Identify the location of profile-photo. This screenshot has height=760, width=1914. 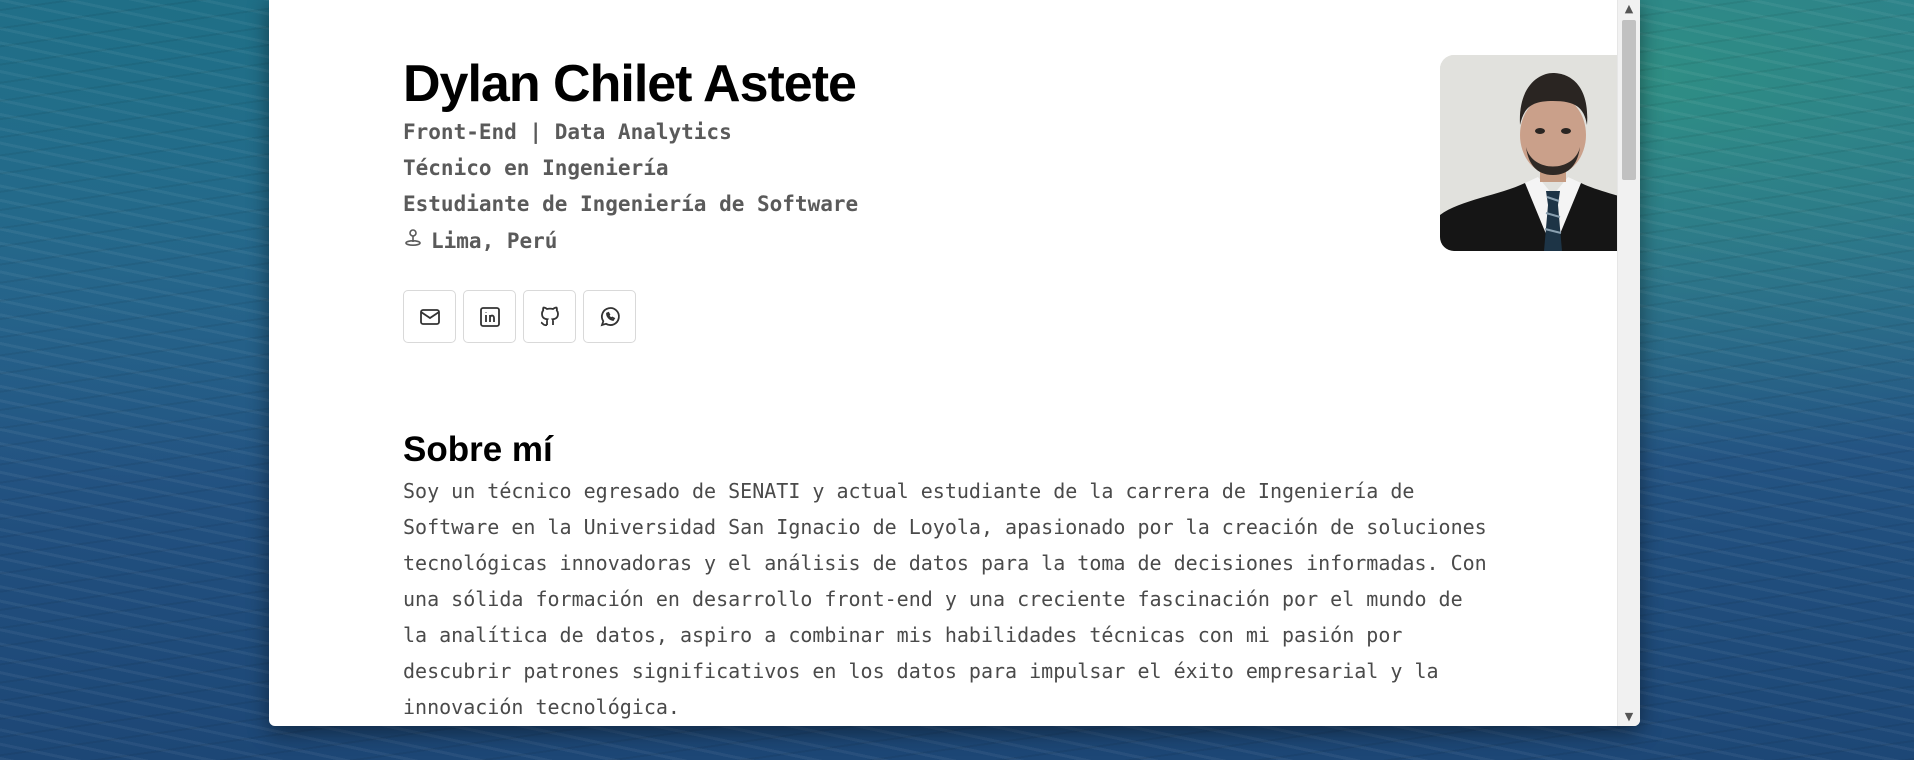
(1540, 153).